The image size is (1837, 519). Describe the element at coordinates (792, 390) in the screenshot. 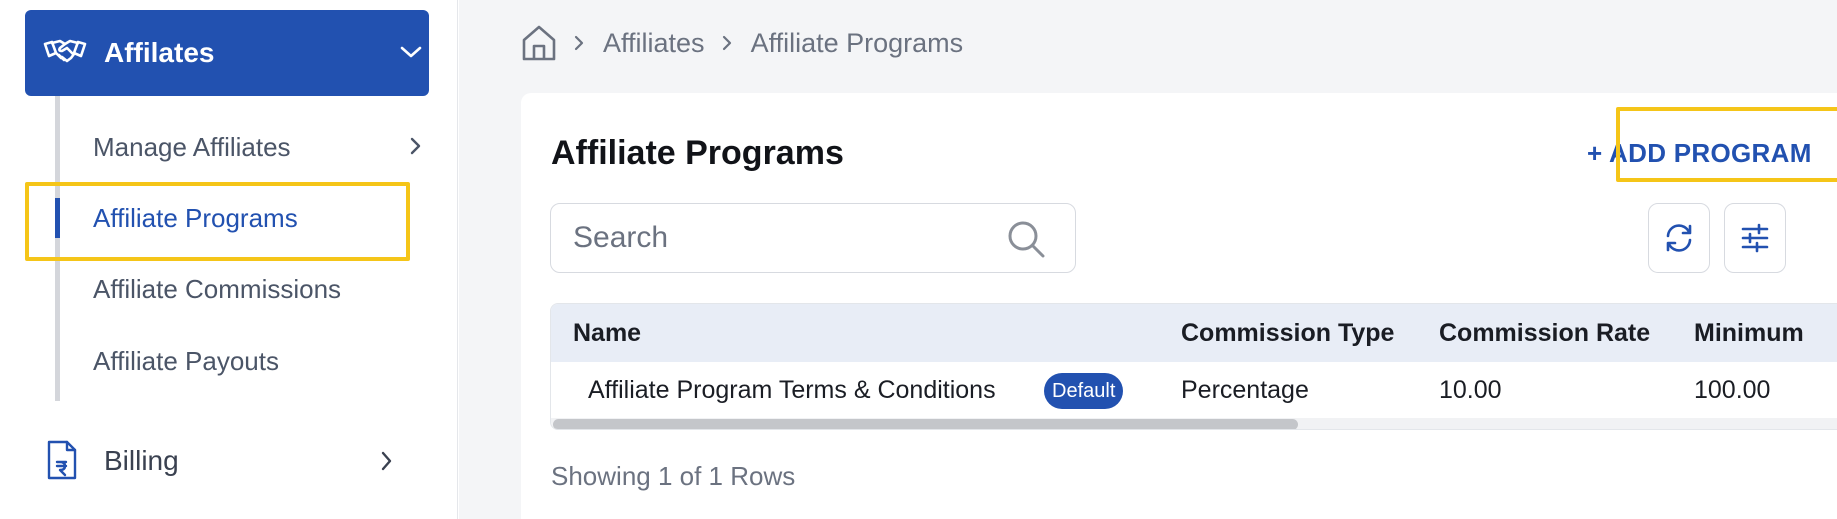

I see `cell-name: Affiliate Program Terms & Conditions` at that location.